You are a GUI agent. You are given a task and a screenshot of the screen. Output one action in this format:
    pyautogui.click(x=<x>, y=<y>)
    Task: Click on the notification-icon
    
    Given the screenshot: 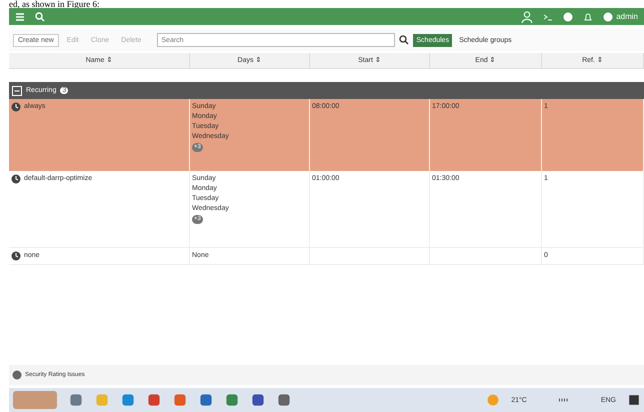 What is the action you would take?
    pyautogui.click(x=634, y=400)
    